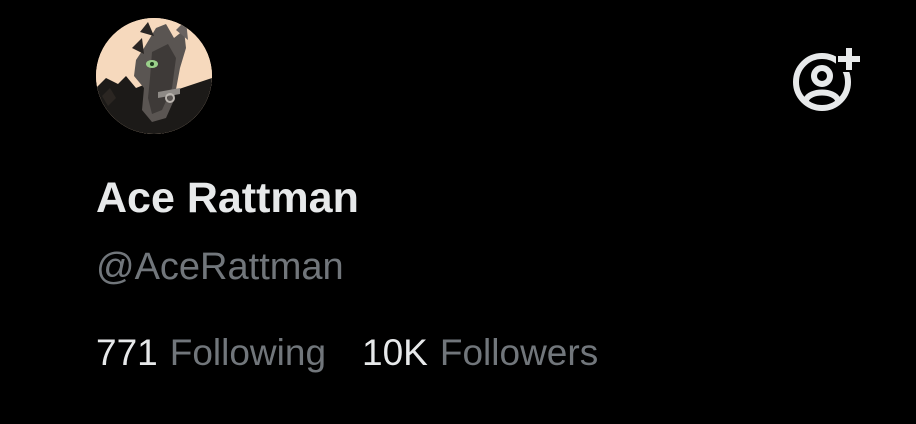 The image size is (916, 424). I want to click on following-label: Following, so click(248, 352).